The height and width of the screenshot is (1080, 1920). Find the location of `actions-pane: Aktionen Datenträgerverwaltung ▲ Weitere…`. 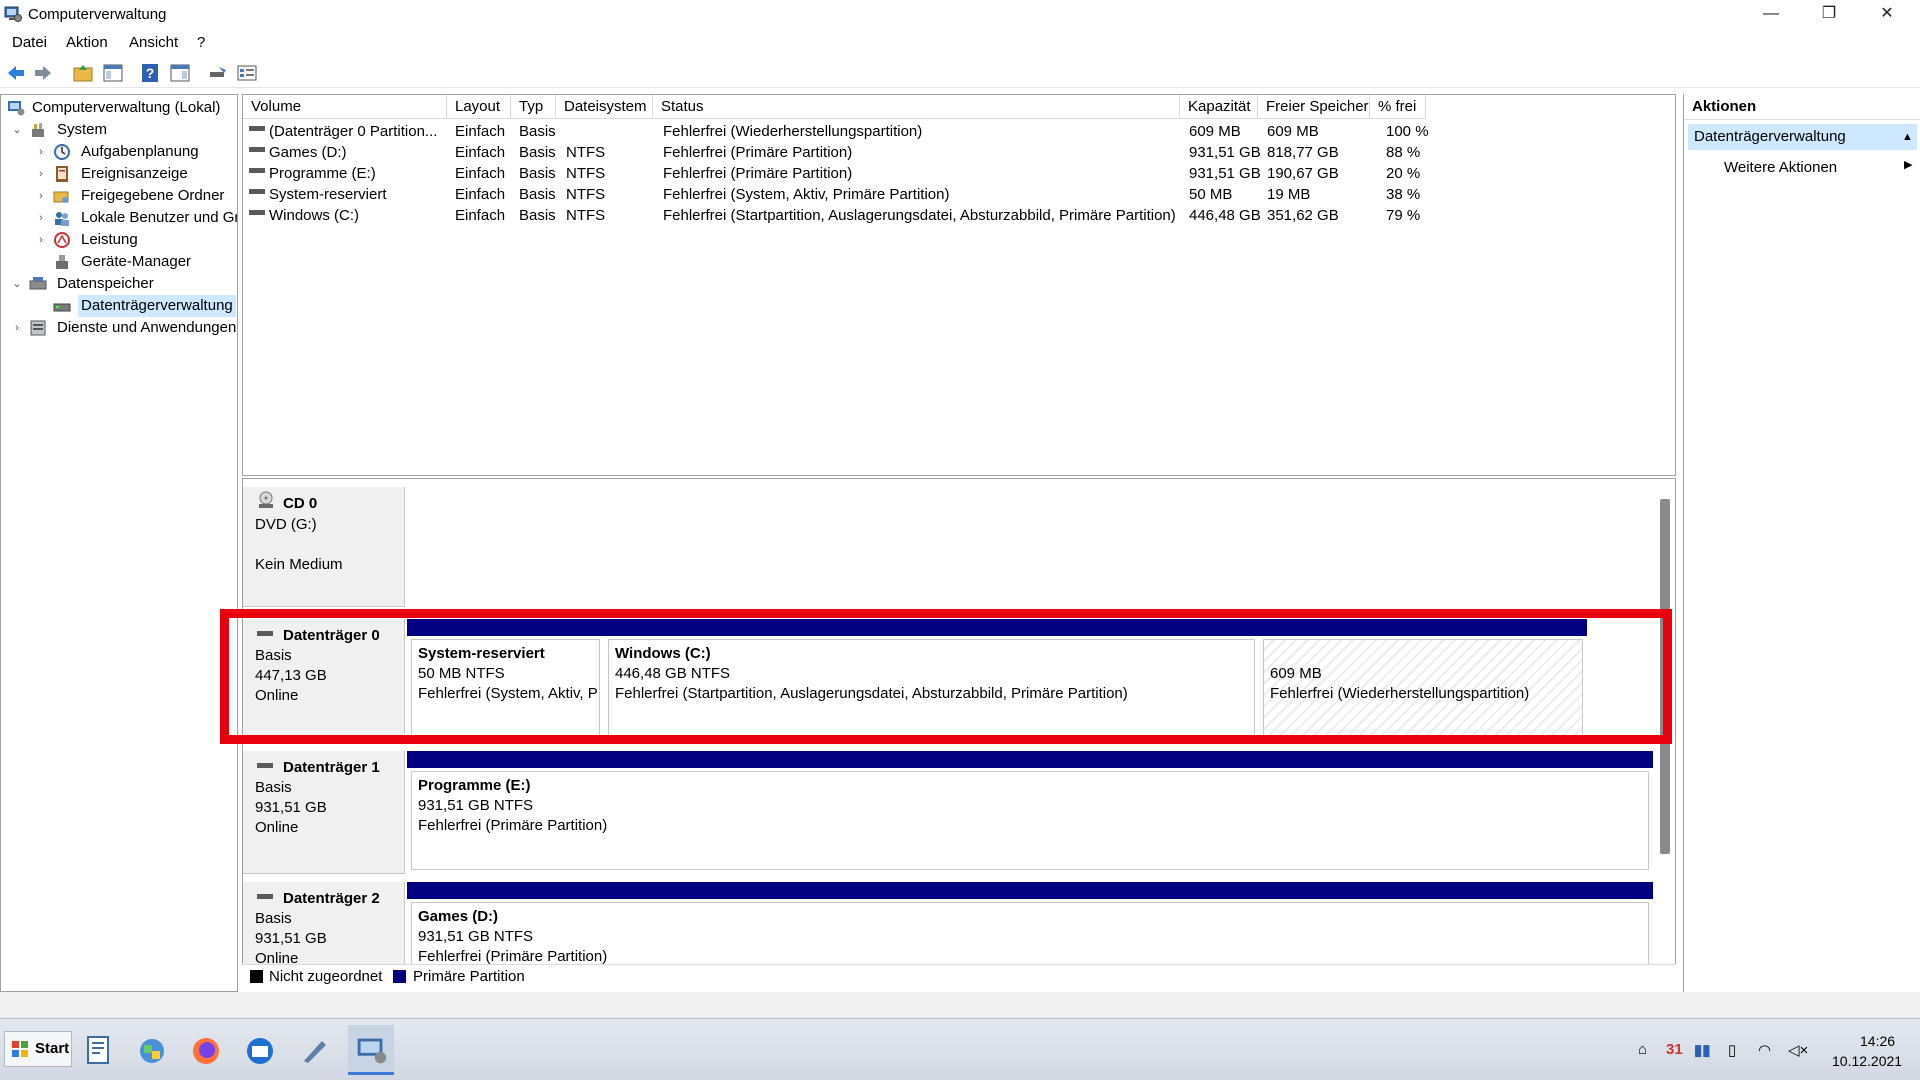

actions-pane: Aktionen Datenträgerverwaltung ▲ Weitere… is located at coordinates (1801, 543).